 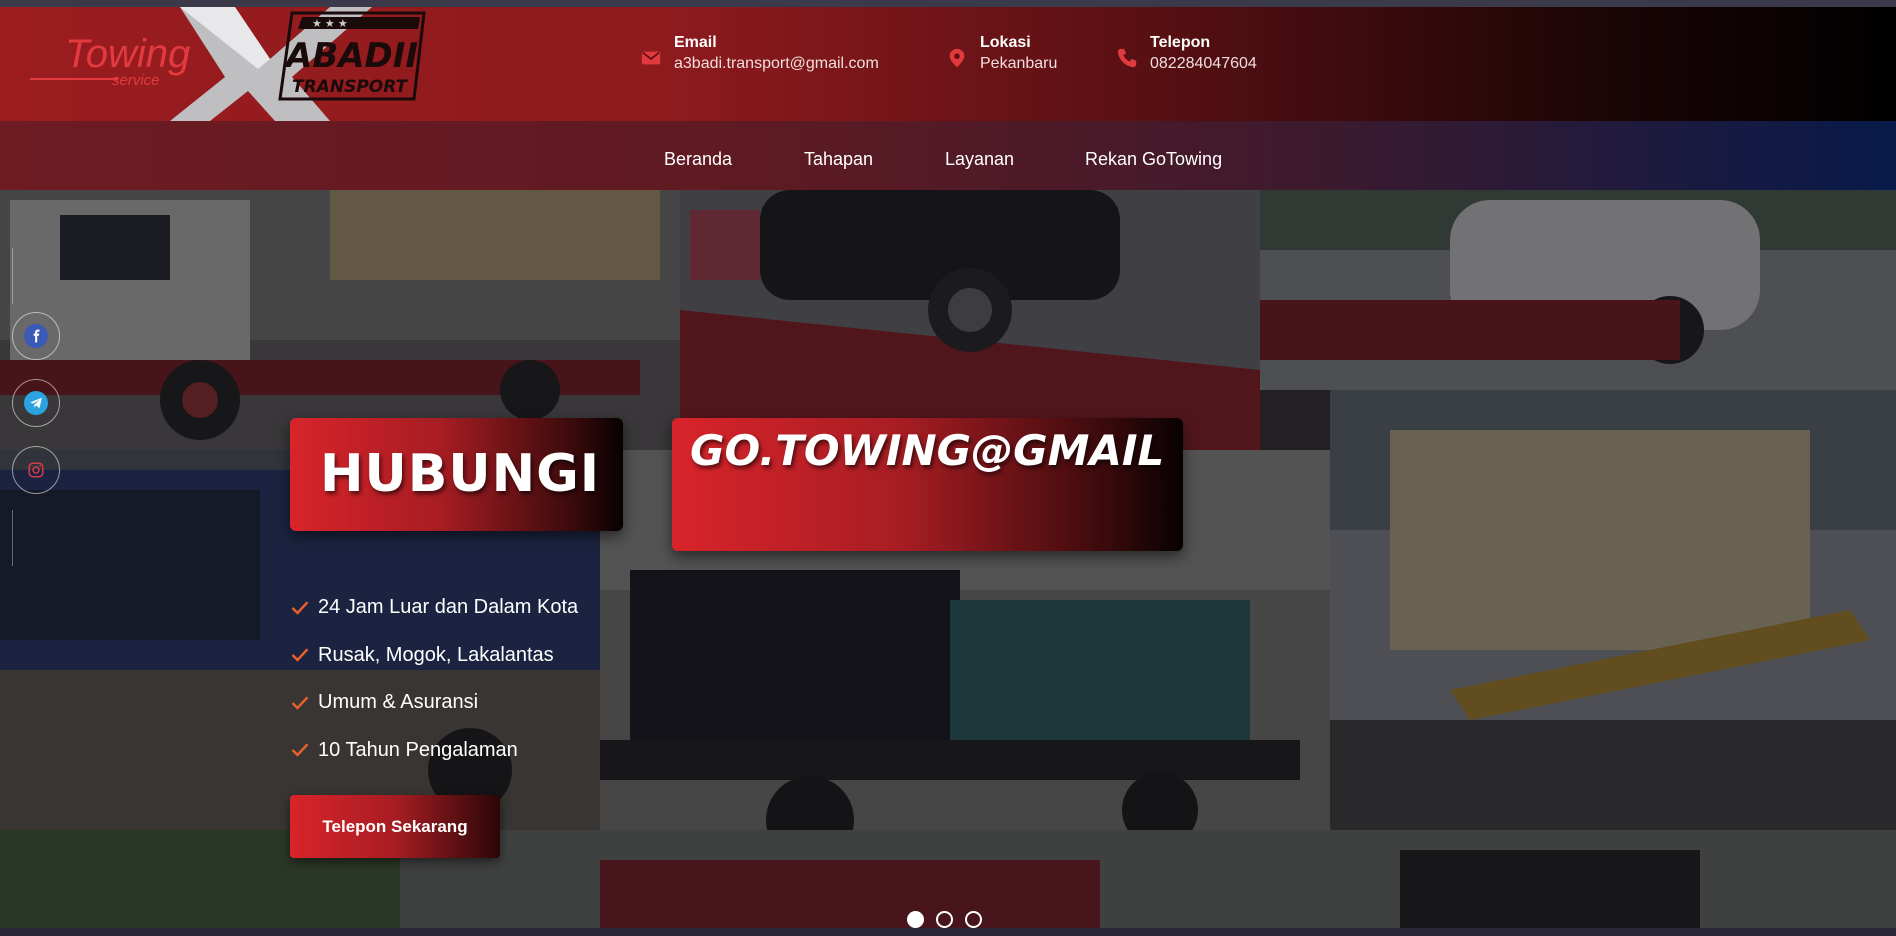 I want to click on list-item: 24 Jam Luar dan Dalam Kota, so click(x=434, y=608).